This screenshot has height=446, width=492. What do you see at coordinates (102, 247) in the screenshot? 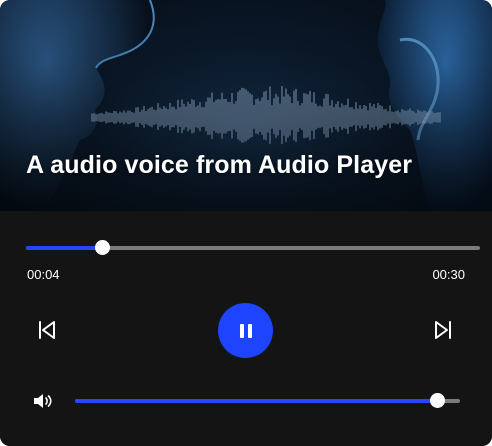
I see `progress-thumb` at bounding box center [102, 247].